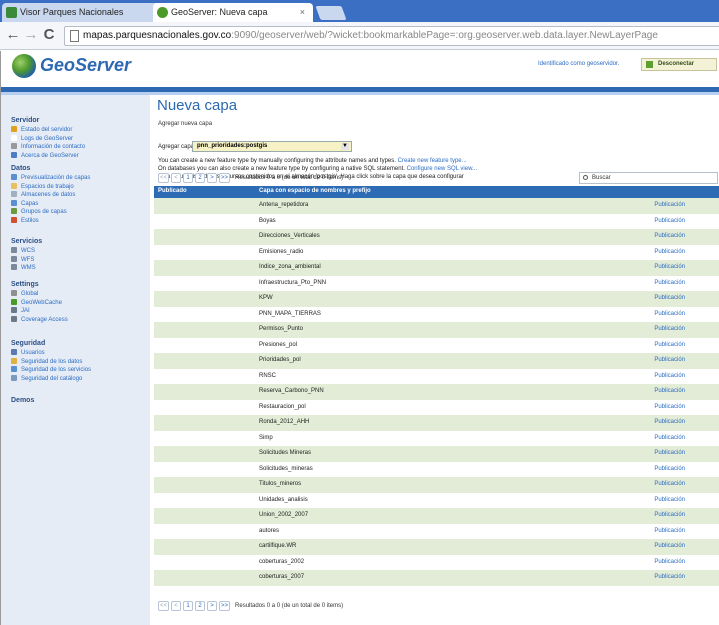 The image size is (719, 625). I want to click on sidebar-section-title: Servidor, so click(25, 120).